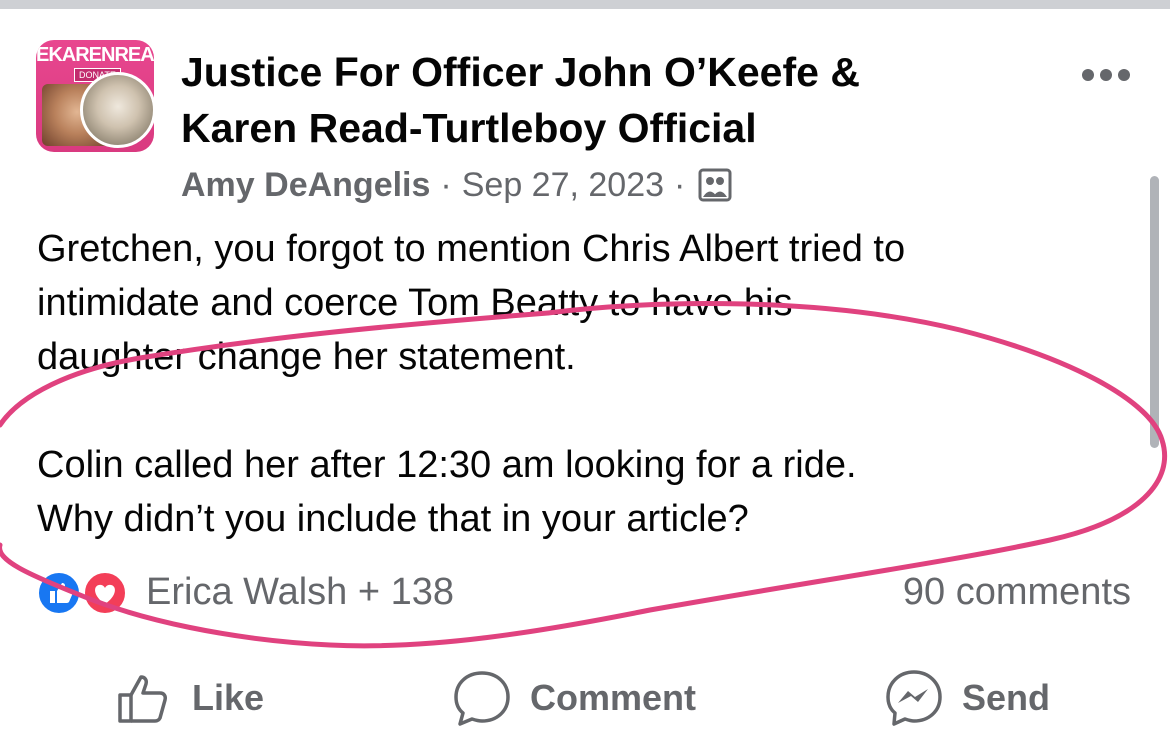  What do you see at coordinates (457, 185) in the screenshot?
I see `post-meta: Amy DeAngelis · Sep 27, 2023 ·` at bounding box center [457, 185].